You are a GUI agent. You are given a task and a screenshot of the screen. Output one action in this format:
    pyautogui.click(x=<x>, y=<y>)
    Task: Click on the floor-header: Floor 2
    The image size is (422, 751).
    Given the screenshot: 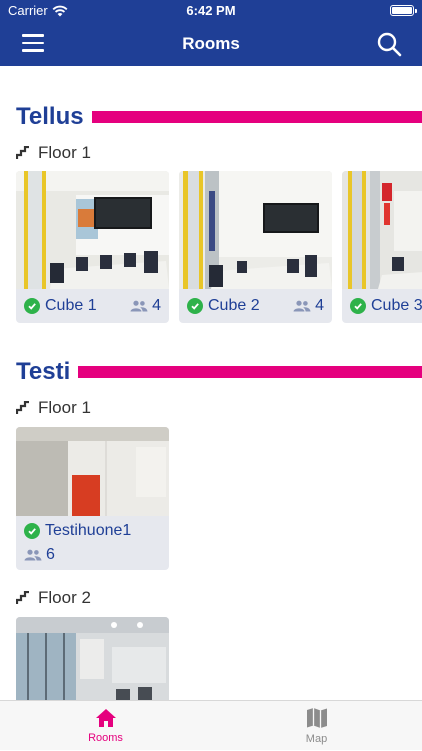 What is the action you would take?
    pyautogui.click(x=53, y=598)
    